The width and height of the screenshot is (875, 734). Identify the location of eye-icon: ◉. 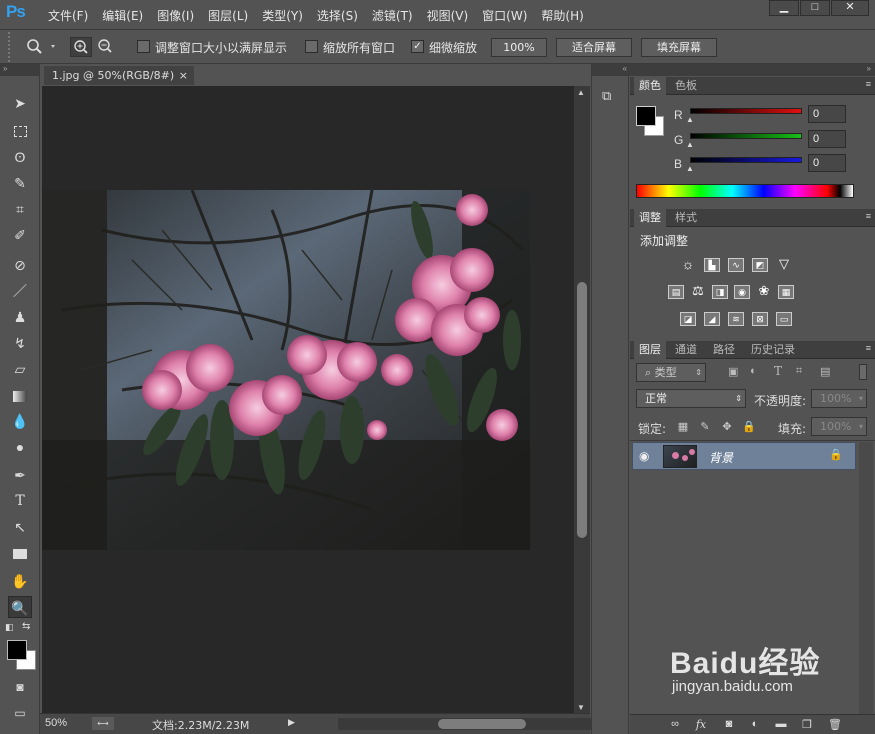
(644, 456).